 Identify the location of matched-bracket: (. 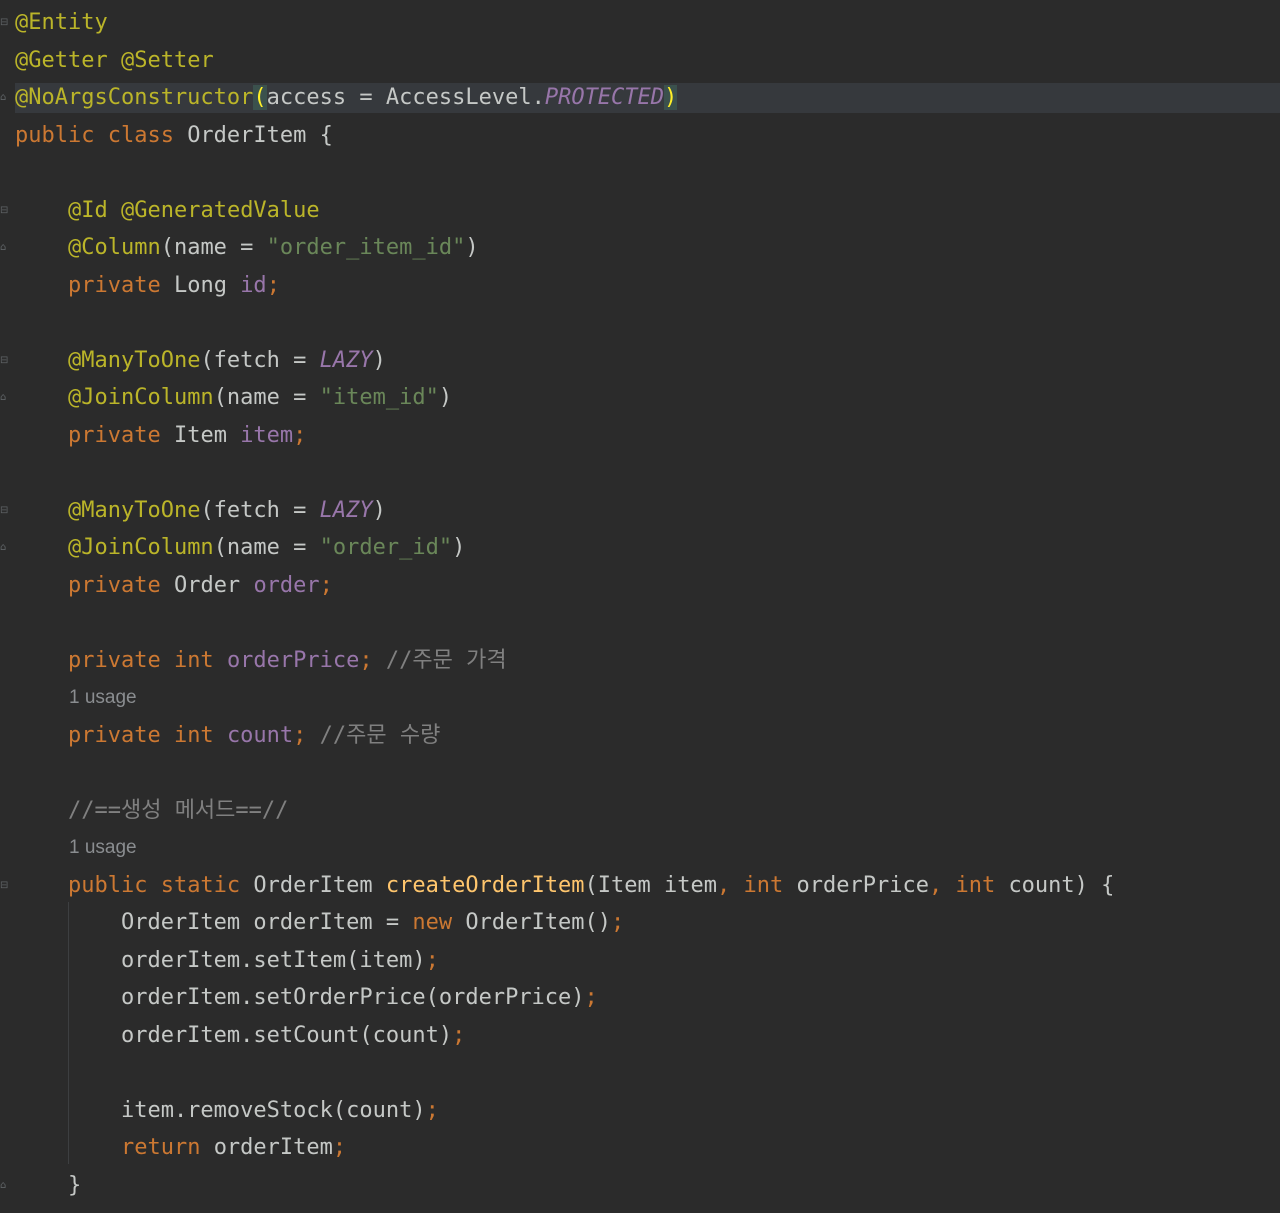
(260, 97).